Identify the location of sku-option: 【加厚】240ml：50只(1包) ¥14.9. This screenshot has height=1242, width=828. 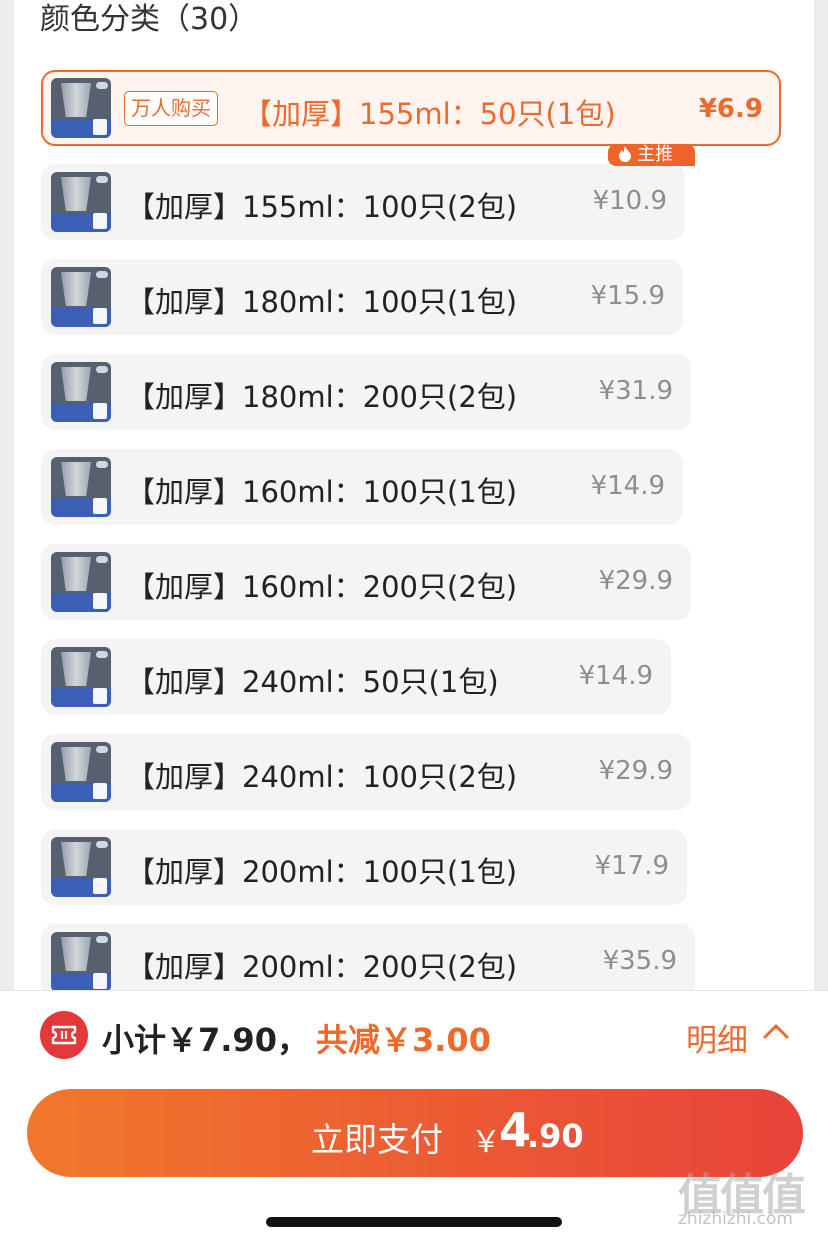
(356, 677).